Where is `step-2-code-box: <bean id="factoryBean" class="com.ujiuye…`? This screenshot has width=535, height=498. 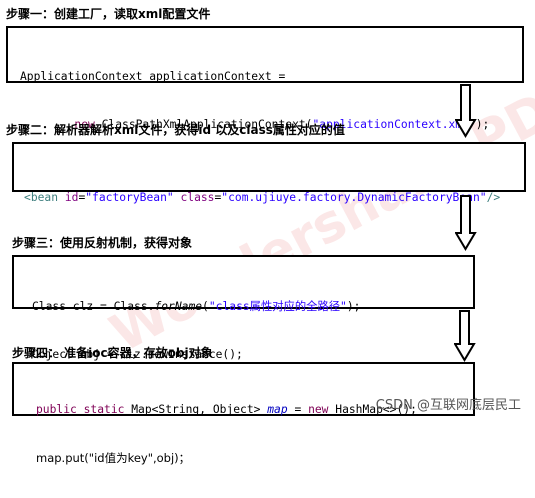 step-2-code-box: <bean id="factoryBean" class="com.ujiuye… is located at coordinates (269, 173).